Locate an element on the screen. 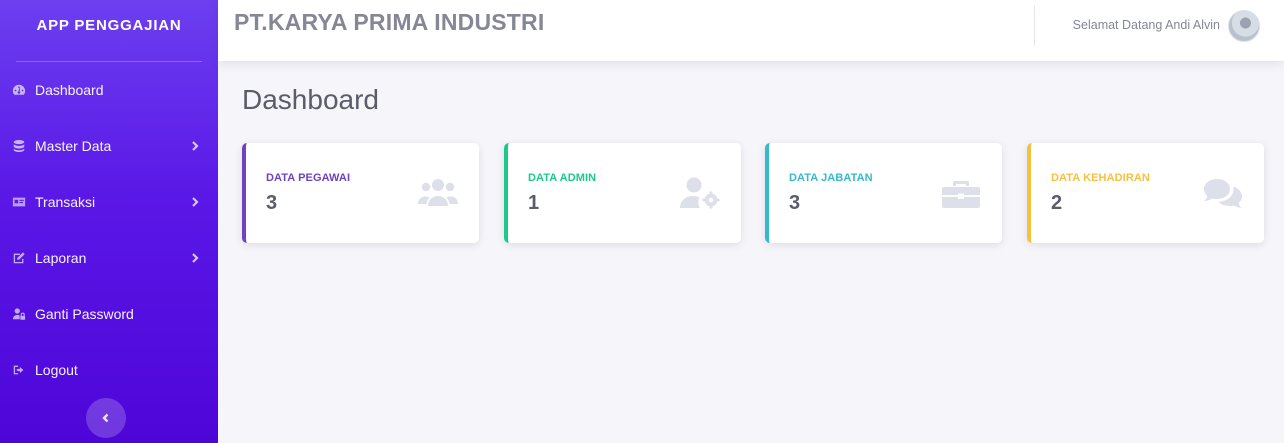 The width and height of the screenshot is (1284, 443). sidebar-item-master-data: Master Data is located at coordinates (109, 146).